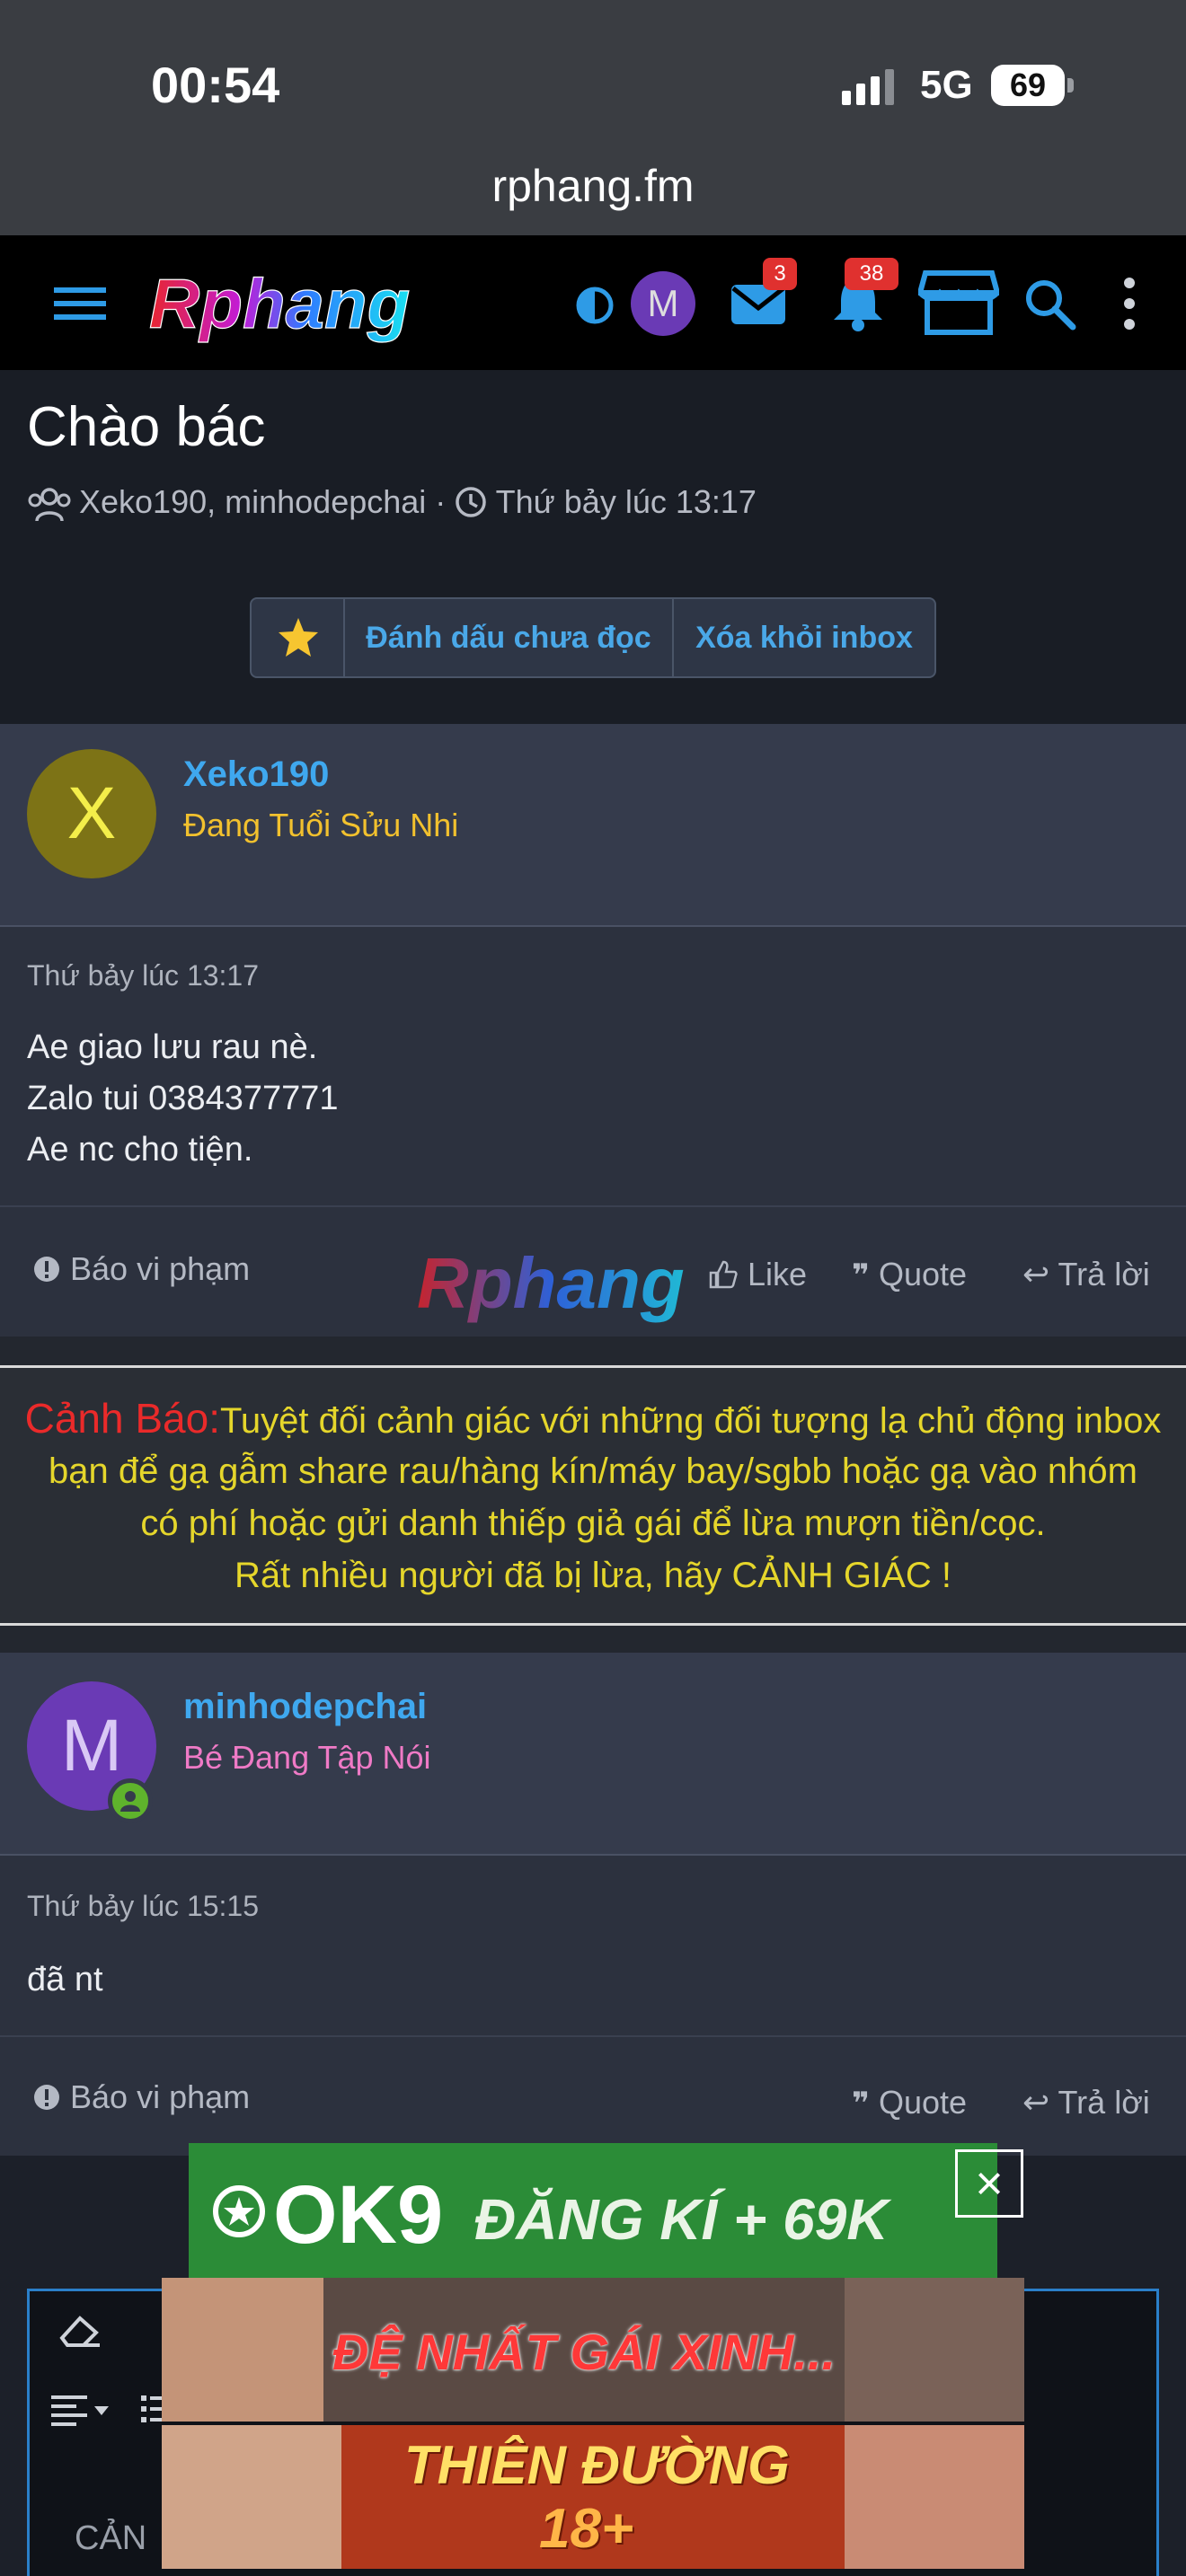 The height and width of the screenshot is (2576, 1186). What do you see at coordinates (780, 274) in the screenshot?
I see `inbox-count-badge: 3` at bounding box center [780, 274].